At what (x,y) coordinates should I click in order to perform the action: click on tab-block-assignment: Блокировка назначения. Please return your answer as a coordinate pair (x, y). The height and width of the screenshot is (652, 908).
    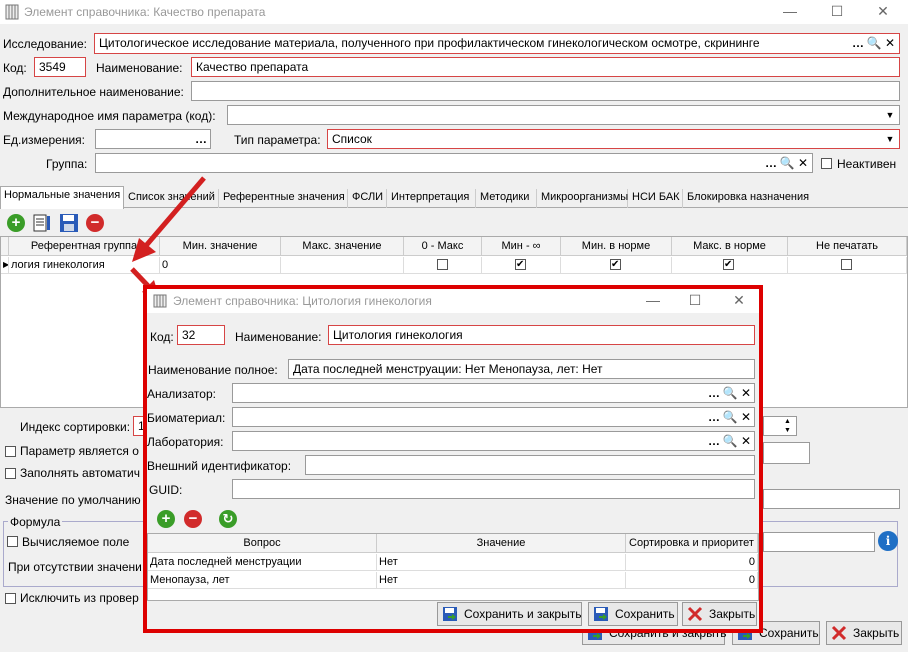
    Looking at the image, I should click on (749, 198).